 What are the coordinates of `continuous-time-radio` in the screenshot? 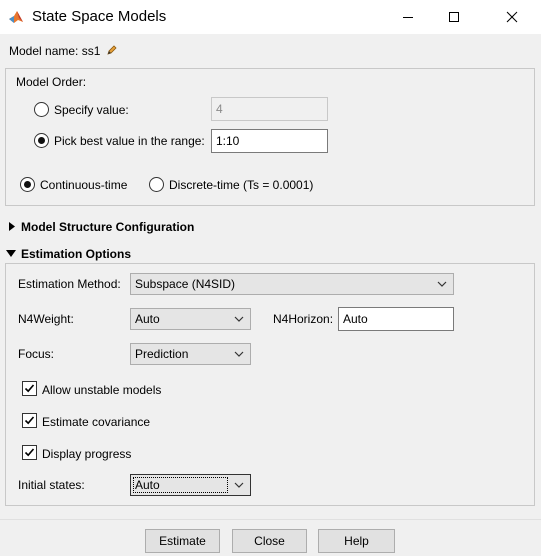 It's located at (27, 184).